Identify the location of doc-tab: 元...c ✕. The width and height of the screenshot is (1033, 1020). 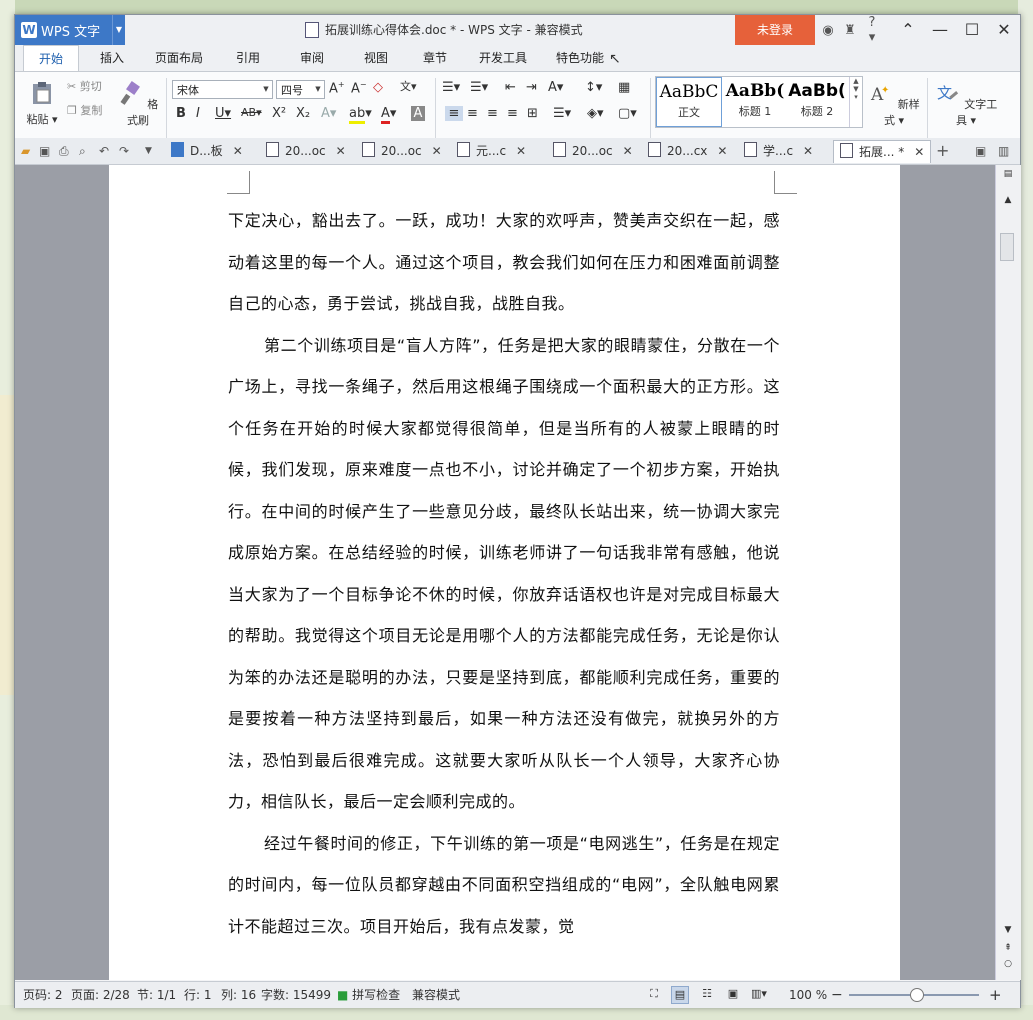
(491, 151).